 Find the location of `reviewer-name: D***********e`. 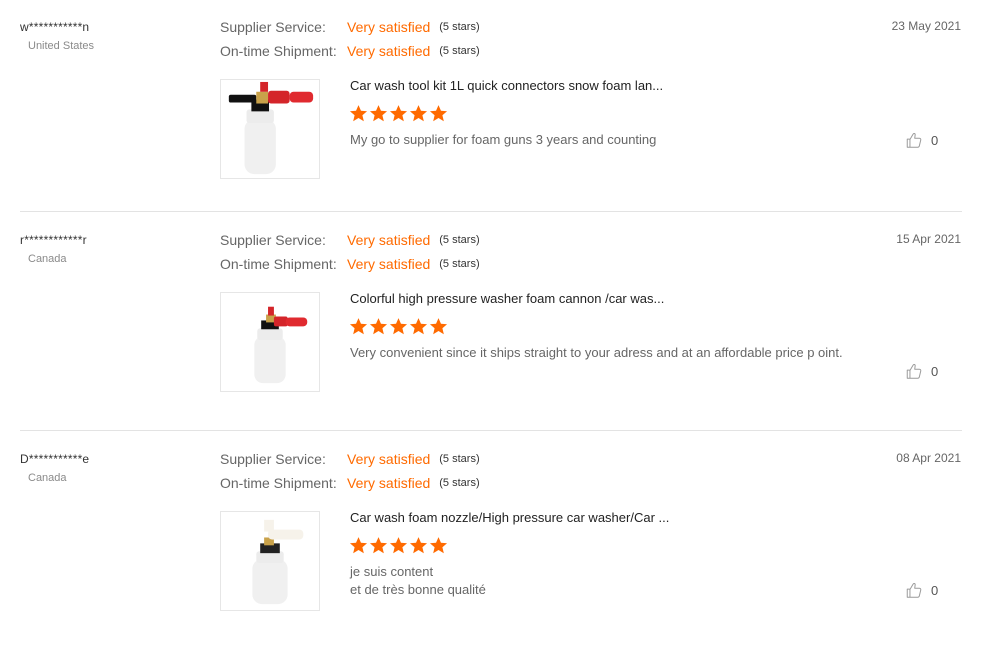

reviewer-name: D***********e is located at coordinates (55, 459).